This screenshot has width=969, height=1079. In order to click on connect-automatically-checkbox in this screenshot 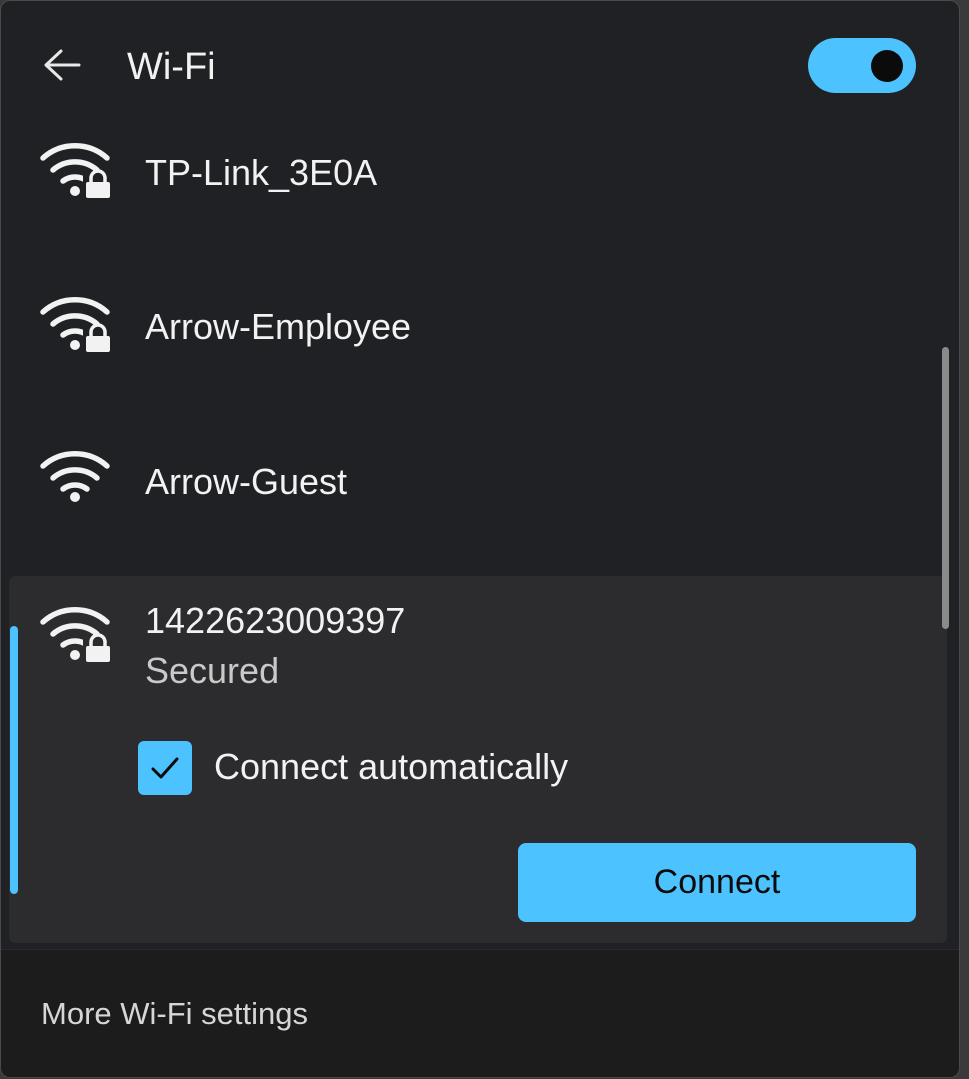, I will do `click(165, 768)`.